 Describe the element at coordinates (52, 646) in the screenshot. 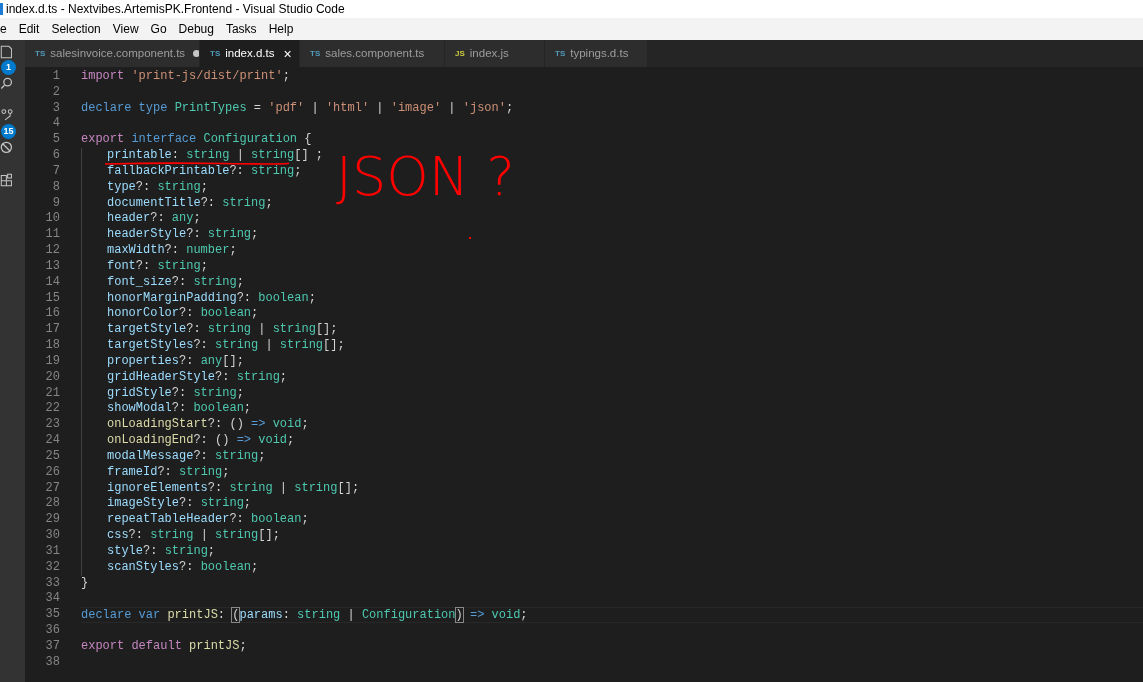

I see `line-number: 37` at that location.